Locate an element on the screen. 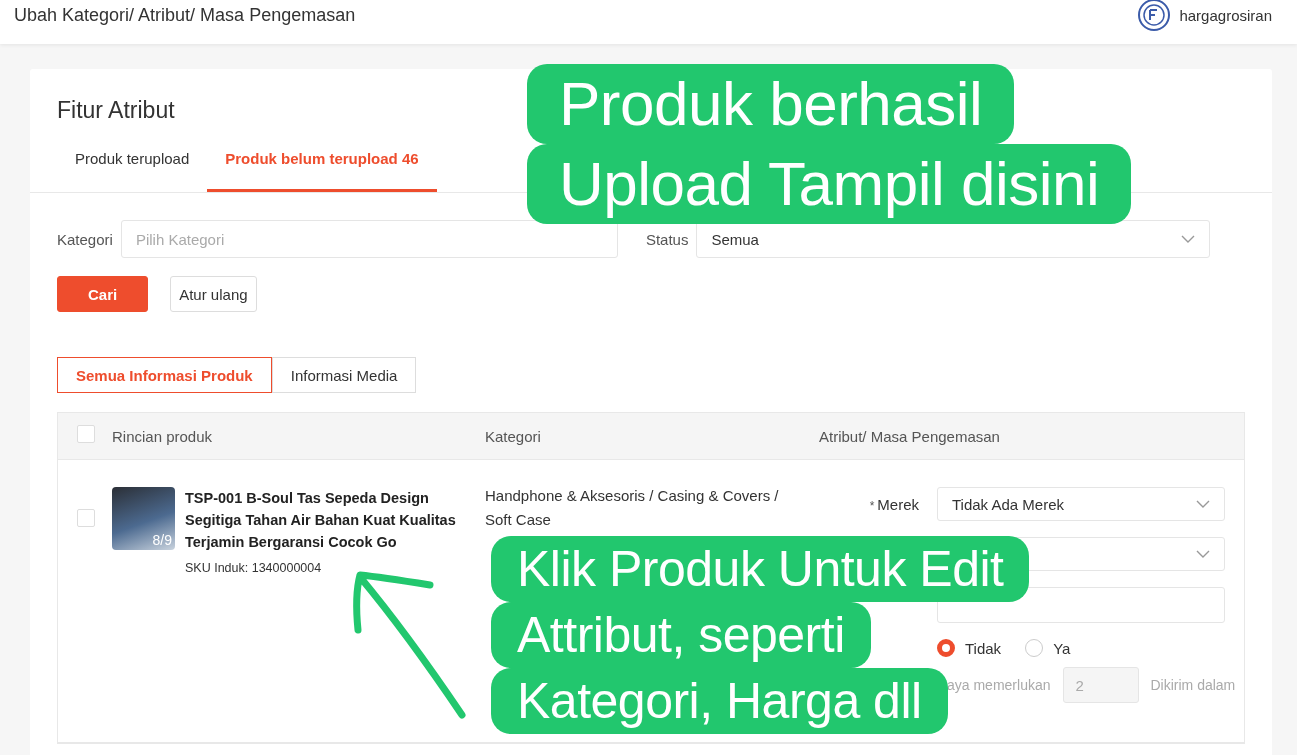 Image resolution: width=1297 pixels, height=755 pixels. annotation-tooltip: Upload Tampil disini is located at coordinates (829, 184).